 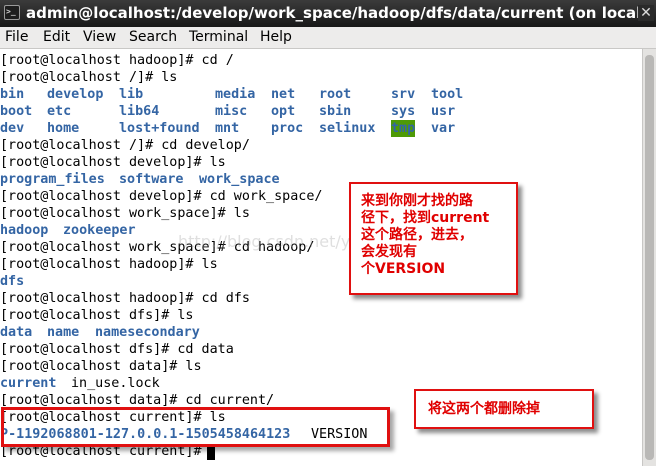 I want to click on dir-entry: usr, so click(x=443, y=111).